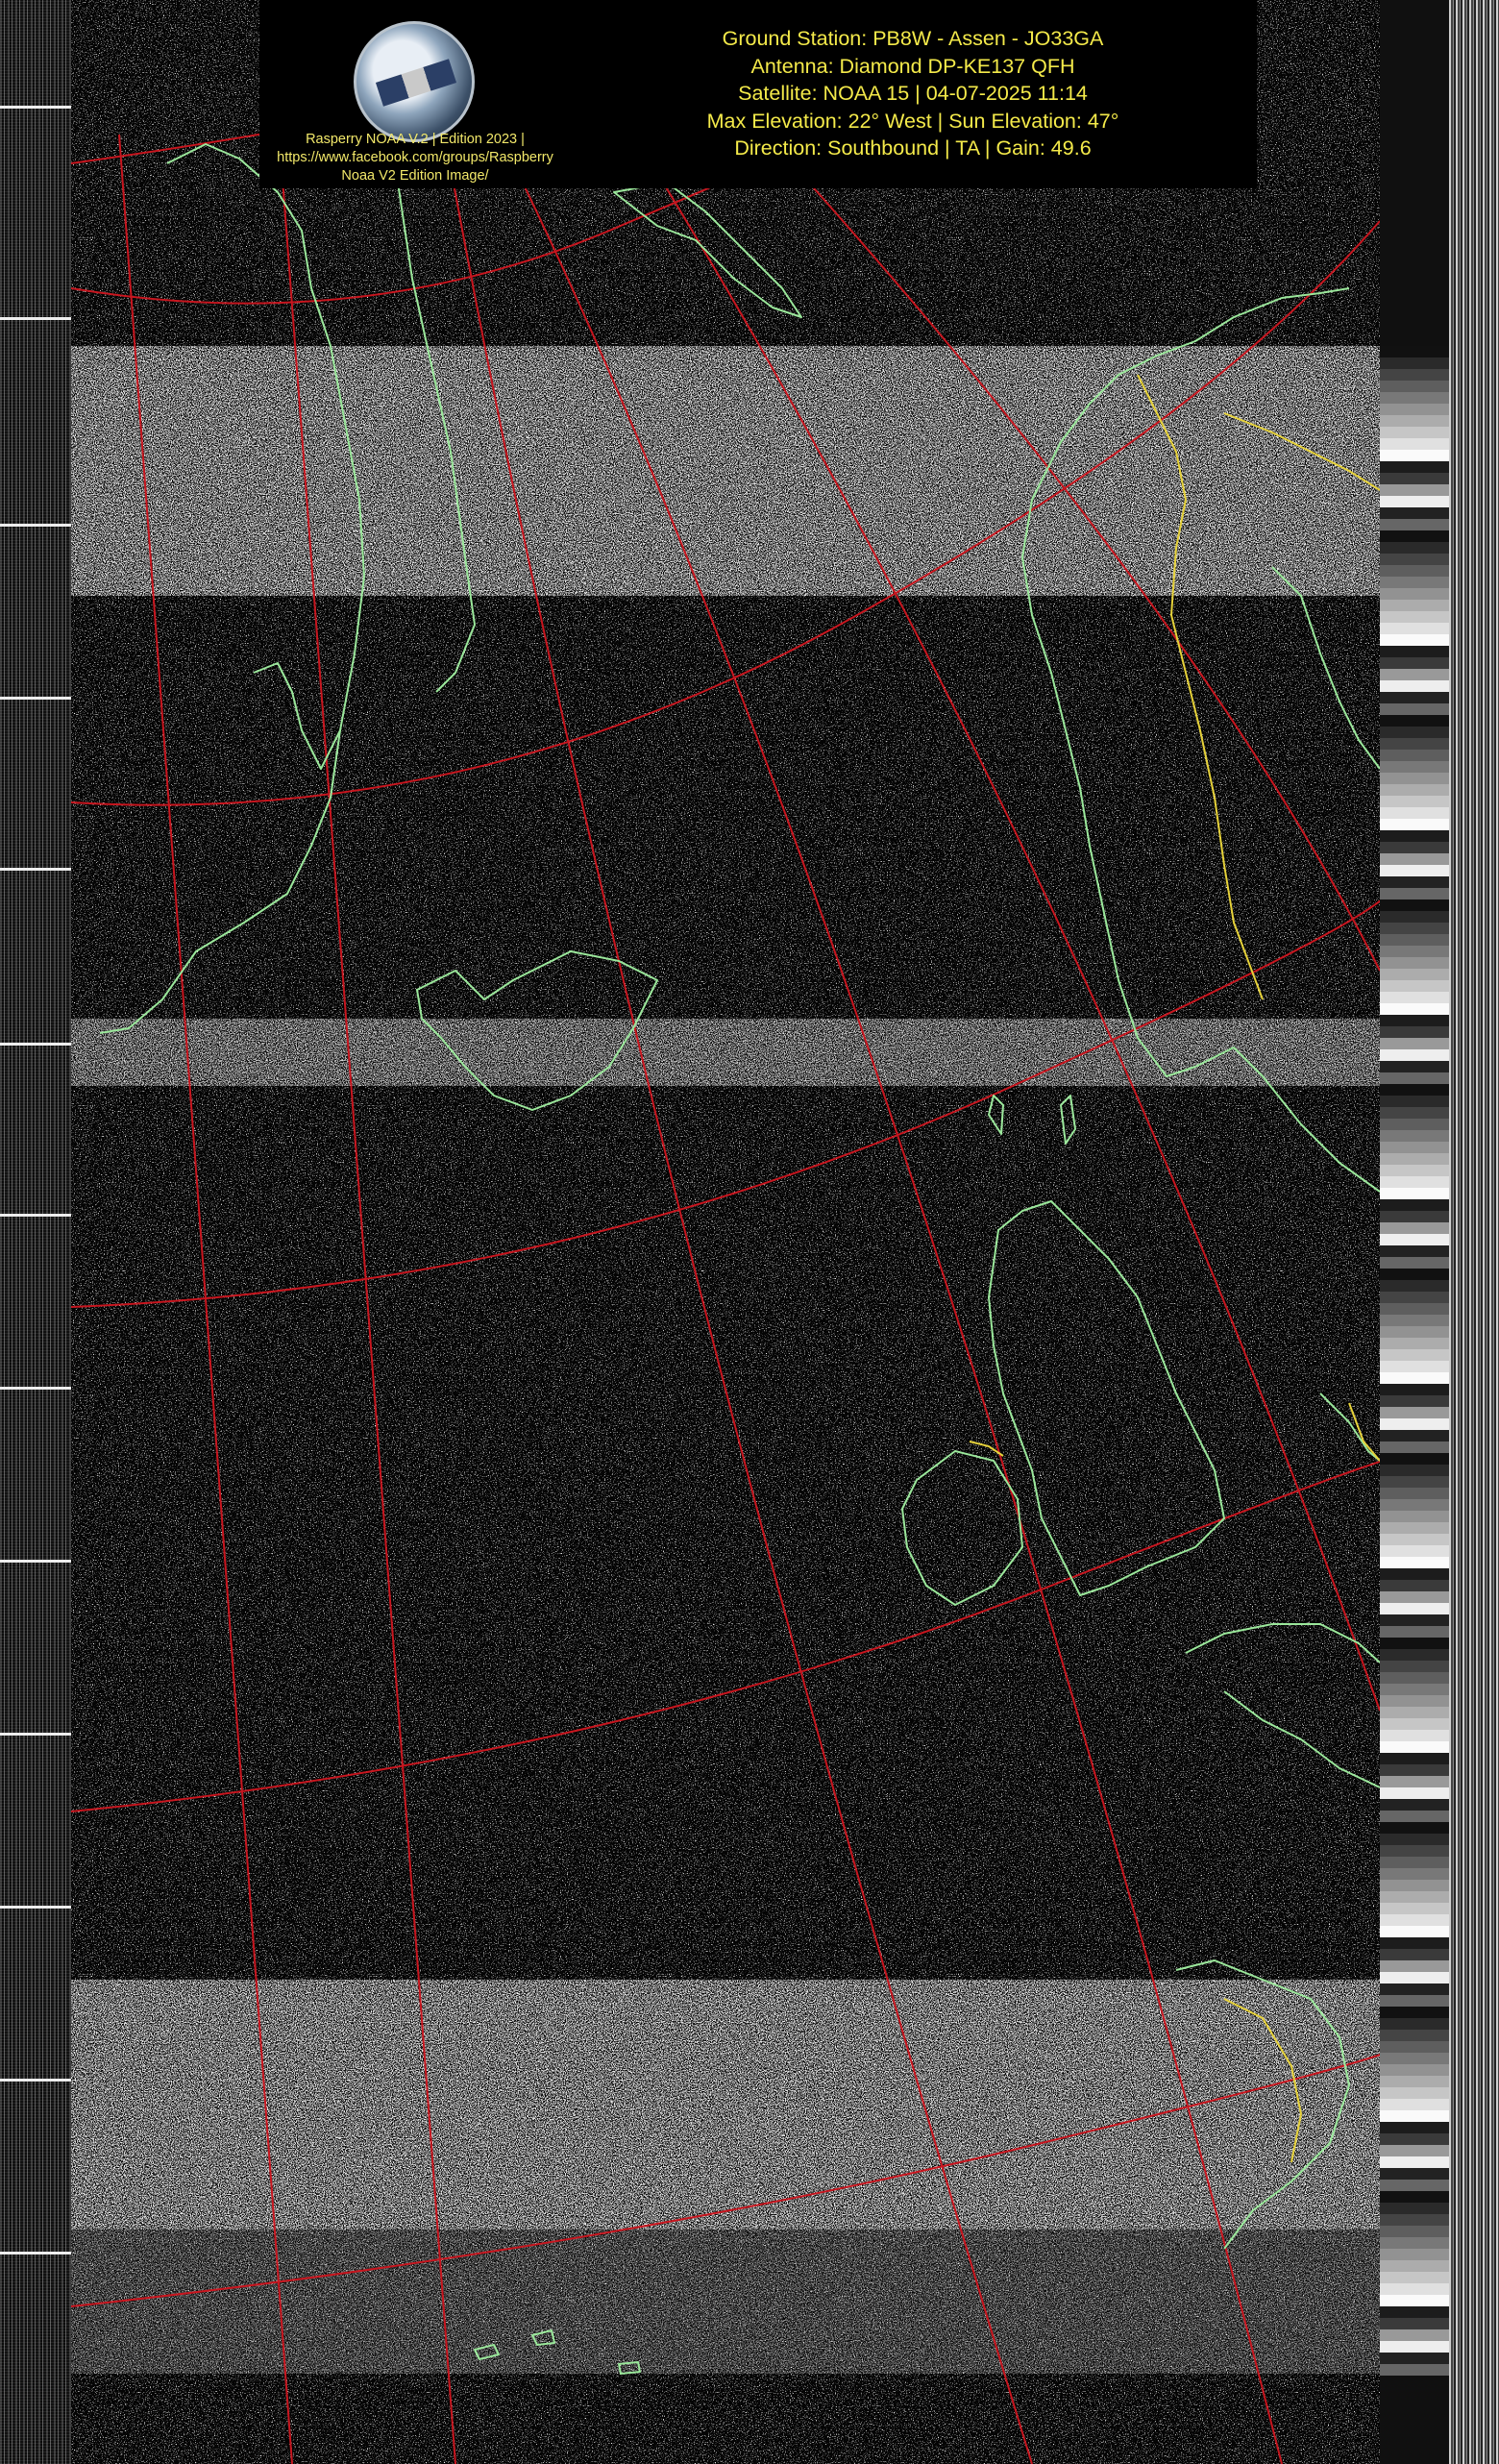 The width and height of the screenshot is (1499, 2464). What do you see at coordinates (1439, 1232) in the screenshot?
I see `telemetry-channel` at bounding box center [1439, 1232].